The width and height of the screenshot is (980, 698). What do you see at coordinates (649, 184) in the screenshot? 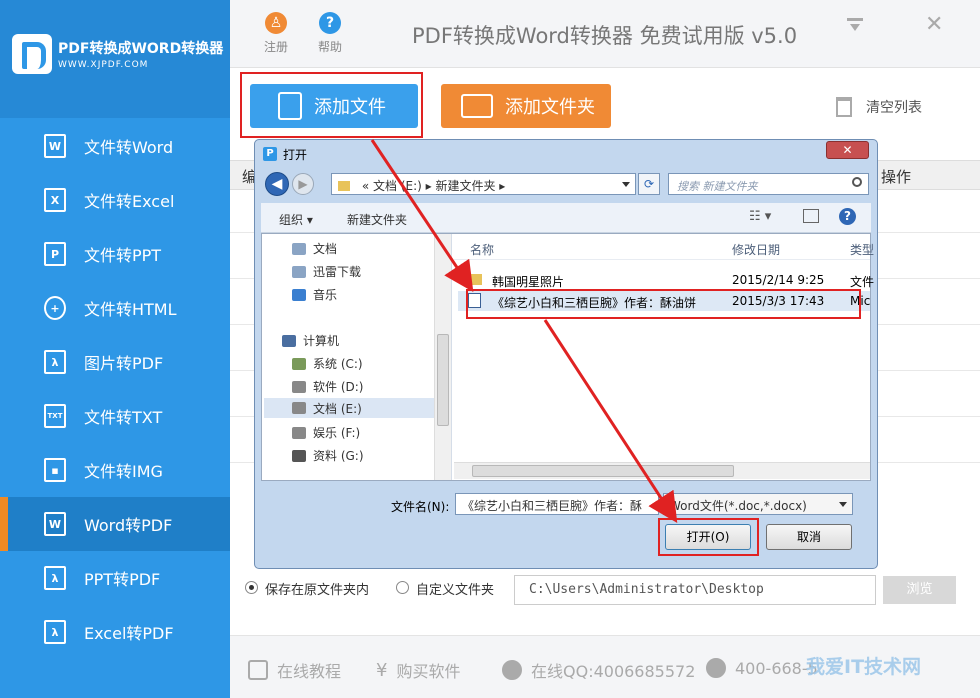
I see `refresh-icon: ⟳` at bounding box center [649, 184].